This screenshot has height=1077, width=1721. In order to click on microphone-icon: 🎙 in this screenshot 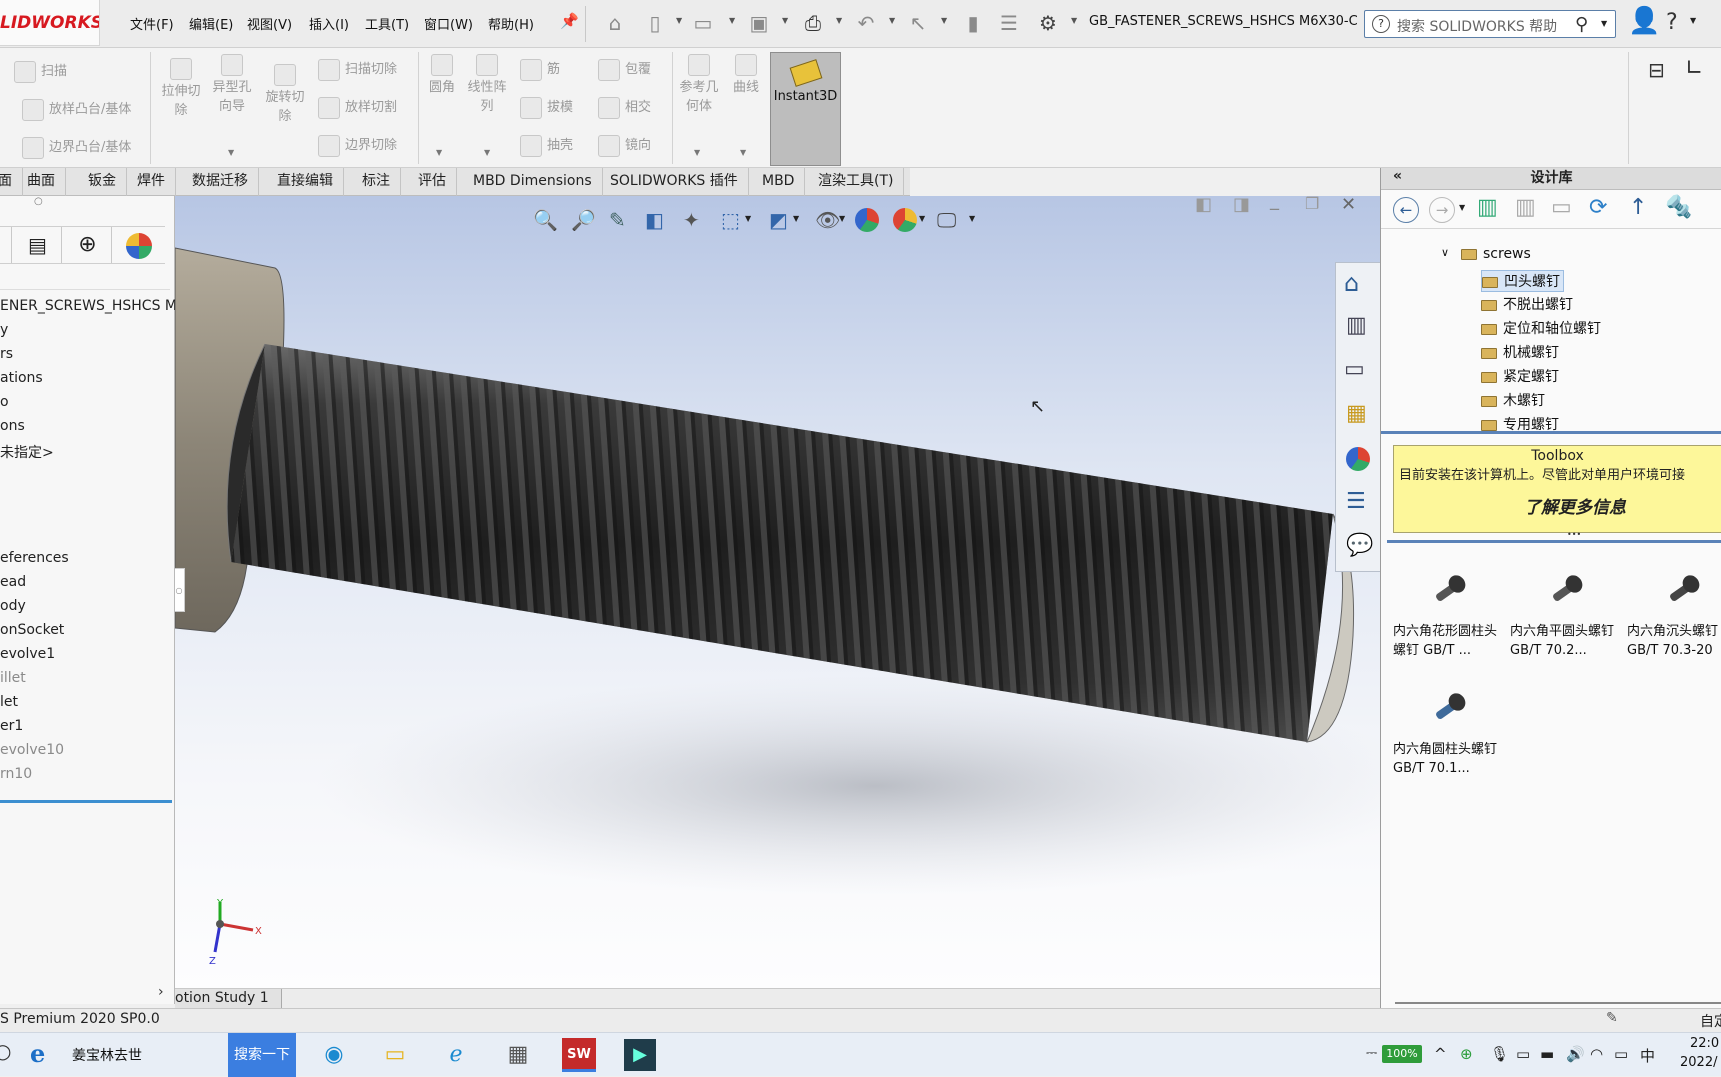, I will do `click(1499, 1054)`.